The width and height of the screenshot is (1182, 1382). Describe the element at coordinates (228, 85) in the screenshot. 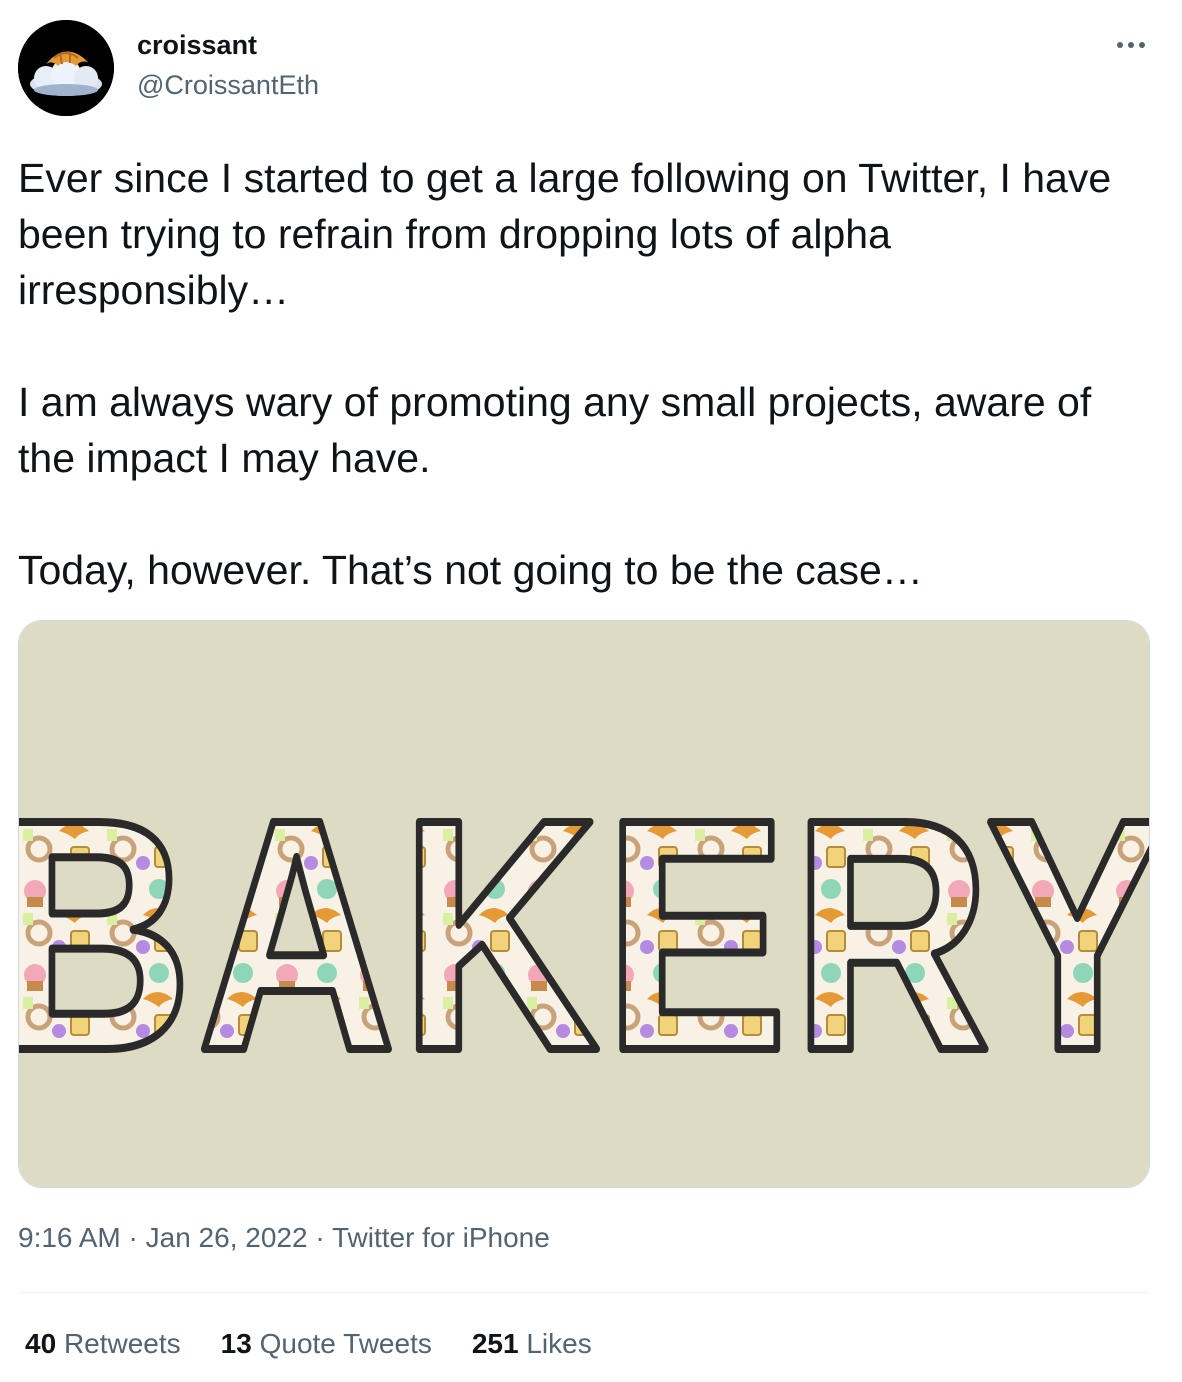

I see `handle: @CroissantEth` at that location.